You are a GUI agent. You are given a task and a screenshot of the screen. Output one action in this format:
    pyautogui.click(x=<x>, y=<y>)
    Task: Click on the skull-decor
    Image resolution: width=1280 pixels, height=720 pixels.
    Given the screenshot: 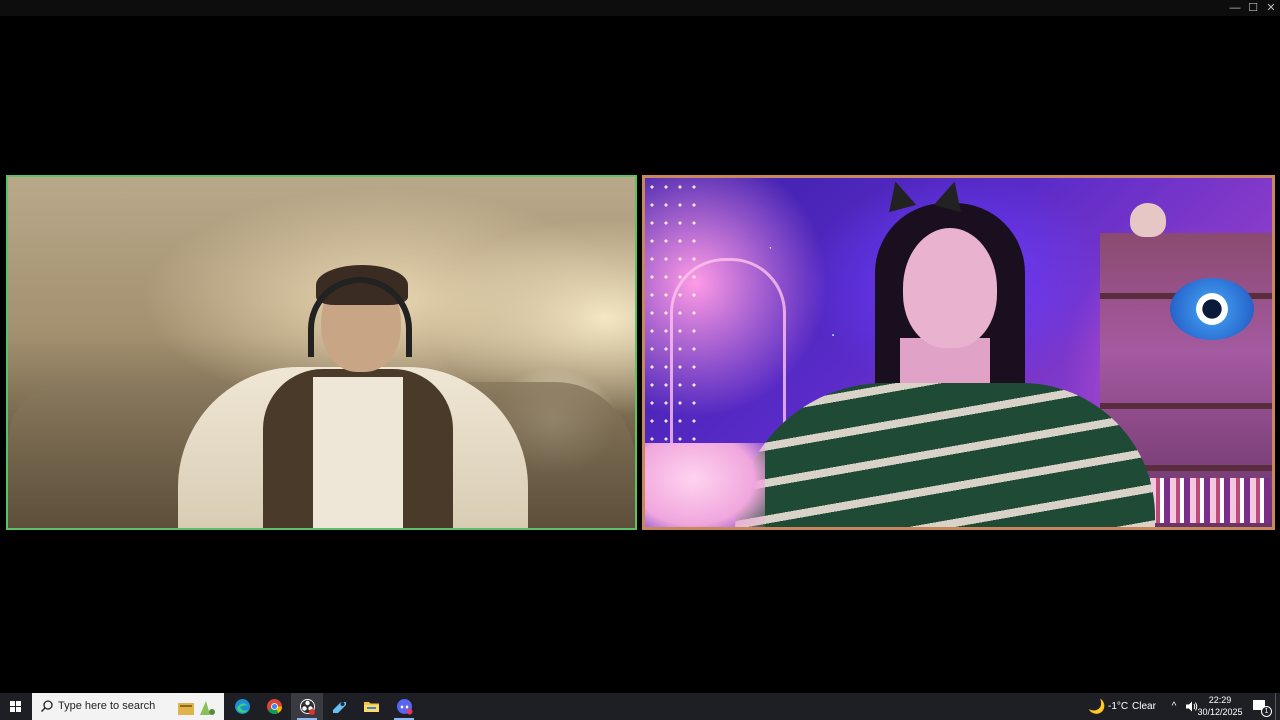 What is the action you would take?
    pyautogui.click(x=1148, y=220)
    